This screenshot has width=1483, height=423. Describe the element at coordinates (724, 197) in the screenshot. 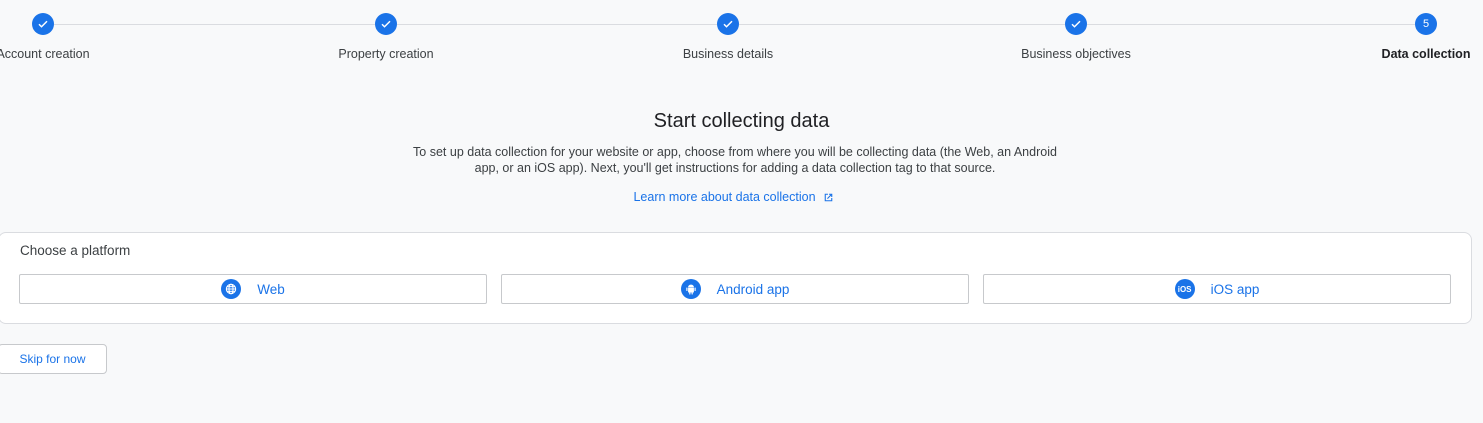

I see `learn-more-label: Learn more about data collection` at that location.